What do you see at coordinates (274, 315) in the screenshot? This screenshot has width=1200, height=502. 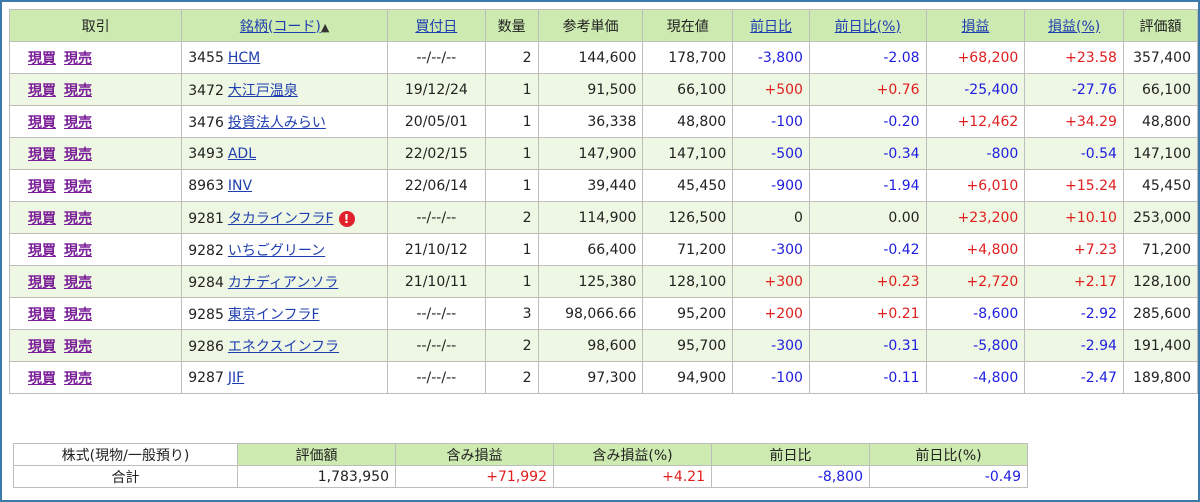 I see `stock-name-link: 東京インフラF` at bounding box center [274, 315].